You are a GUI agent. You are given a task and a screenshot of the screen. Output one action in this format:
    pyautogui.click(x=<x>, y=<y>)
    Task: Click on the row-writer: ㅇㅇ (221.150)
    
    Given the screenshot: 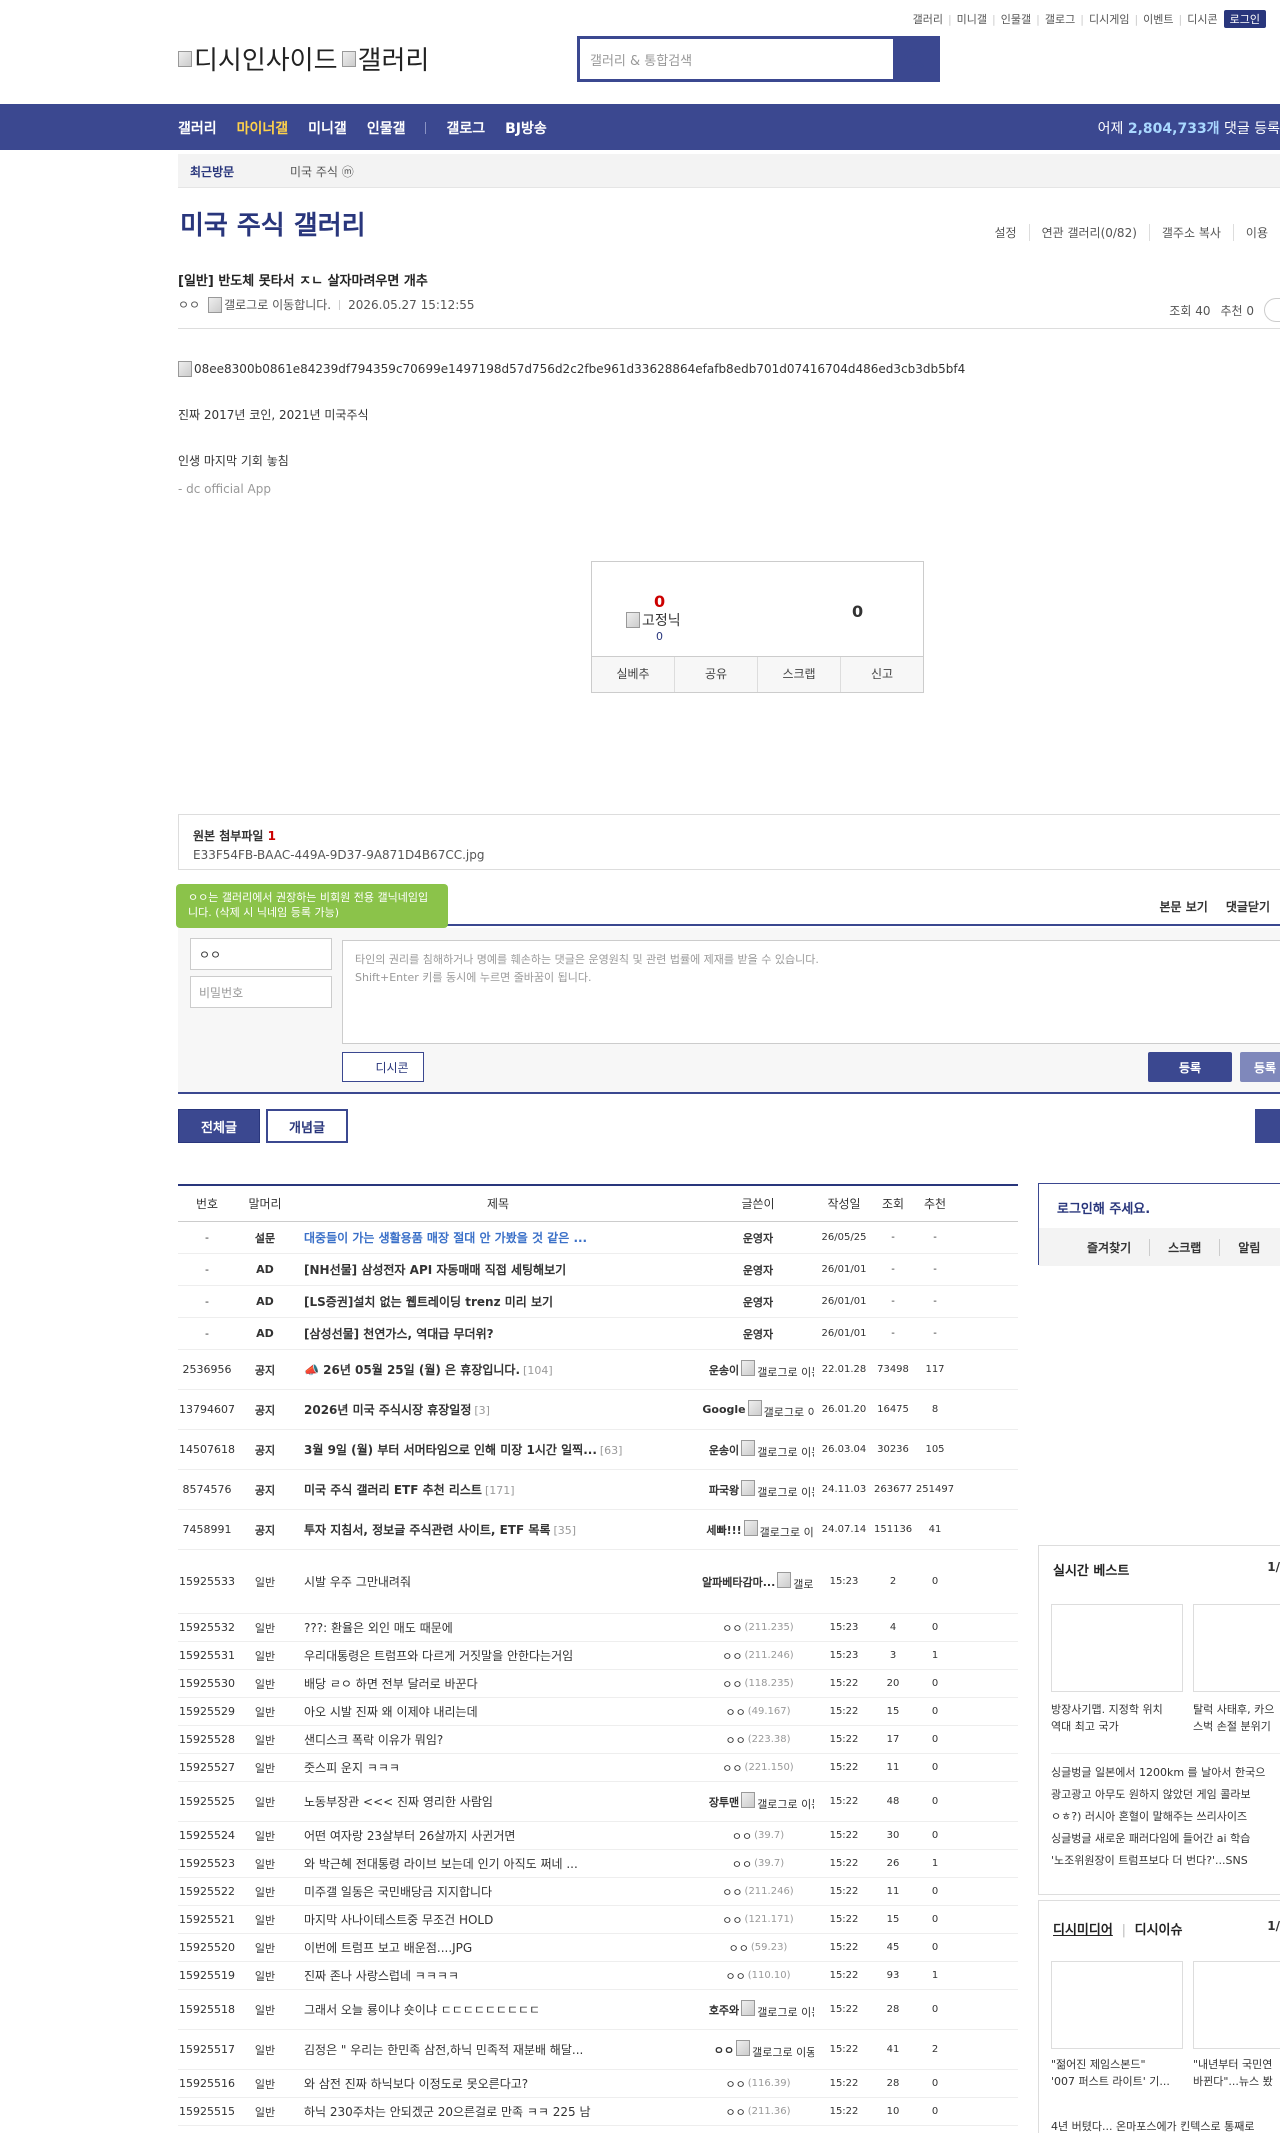 What is the action you would take?
    pyautogui.click(x=758, y=1768)
    